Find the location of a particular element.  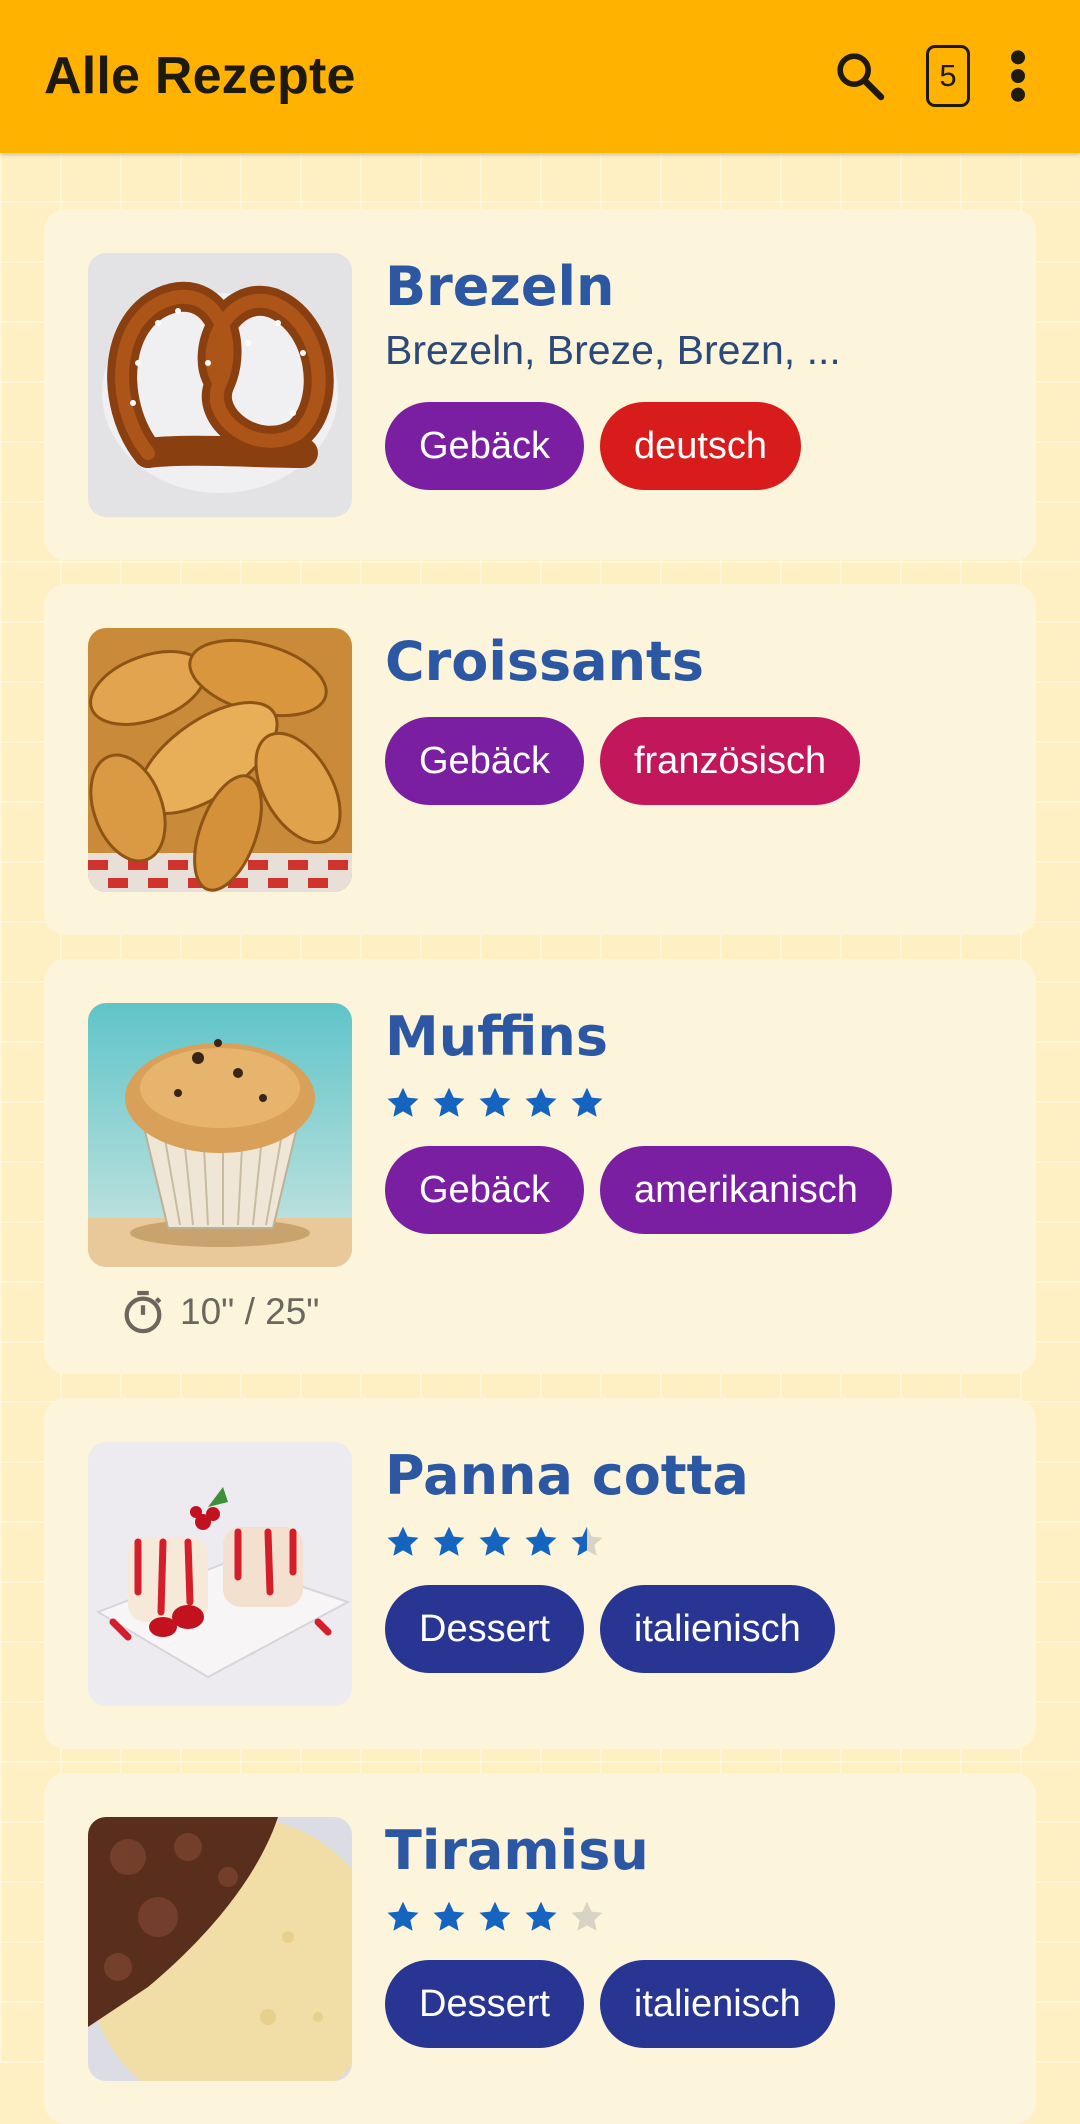

star-empty-icon is located at coordinates (587, 1916).